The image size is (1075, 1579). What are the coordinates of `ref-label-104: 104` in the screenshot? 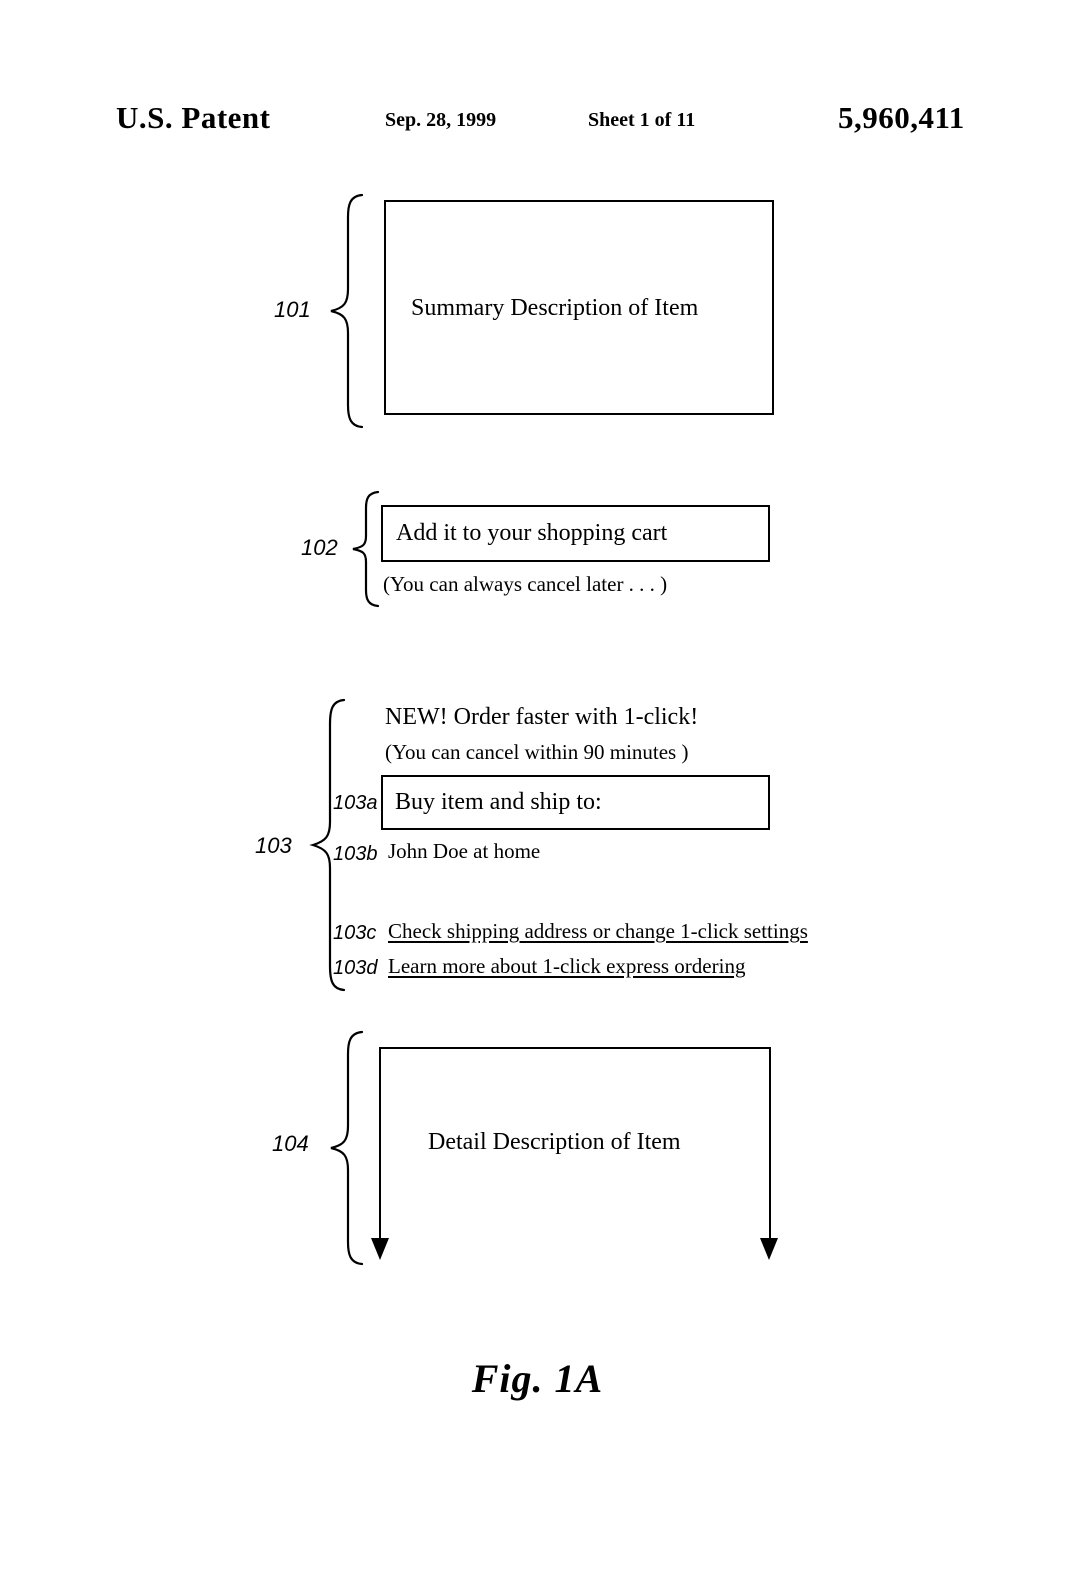 It's located at (290, 1143).